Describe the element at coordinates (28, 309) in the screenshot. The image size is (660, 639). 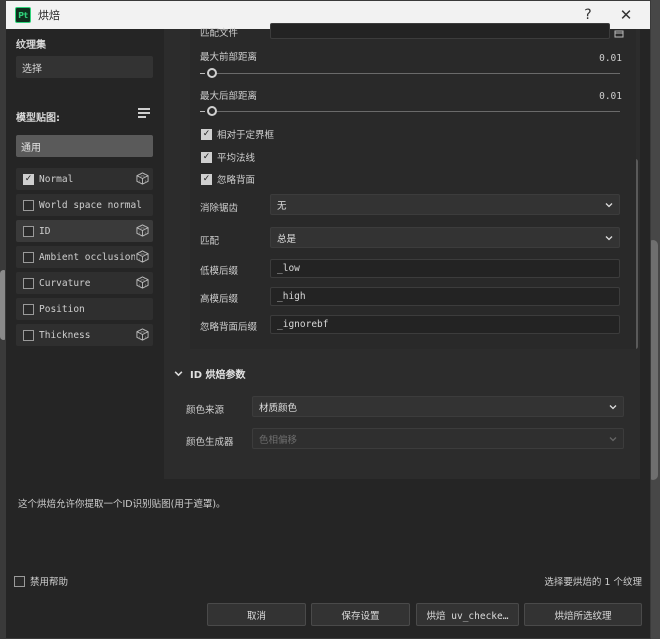
I see `map-position-checkbox` at that location.